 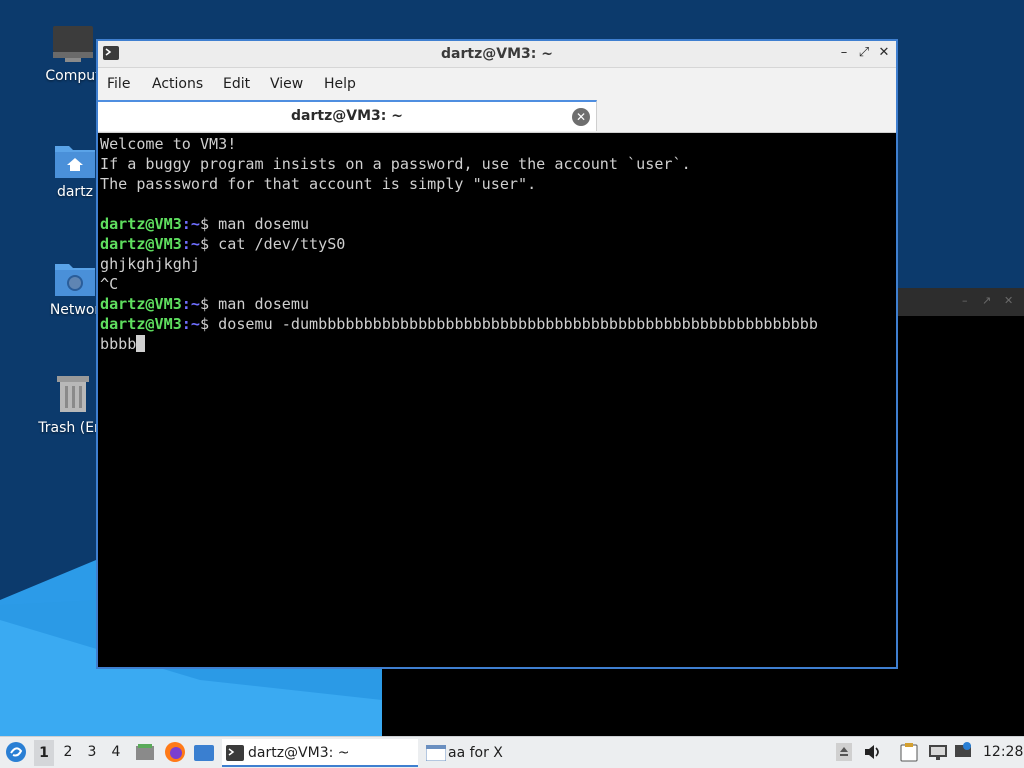 I want to click on desktop-icon-label: Comput, so click(x=73, y=76).